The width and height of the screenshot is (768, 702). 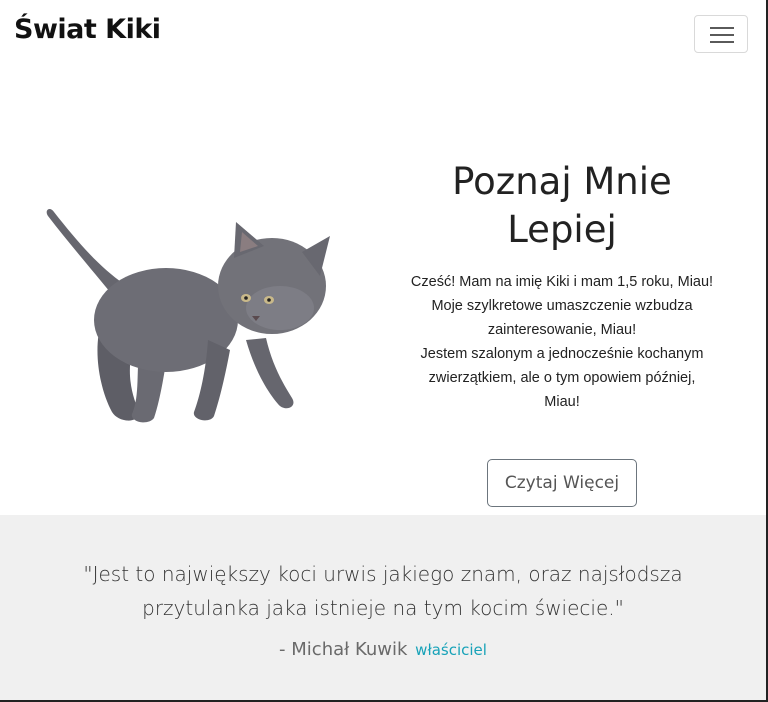 What do you see at coordinates (562, 306) in the screenshot?
I see `hero-description-line: Moje szylkretowe umaszczenie wzbudza` at bounding box center [562, 306].